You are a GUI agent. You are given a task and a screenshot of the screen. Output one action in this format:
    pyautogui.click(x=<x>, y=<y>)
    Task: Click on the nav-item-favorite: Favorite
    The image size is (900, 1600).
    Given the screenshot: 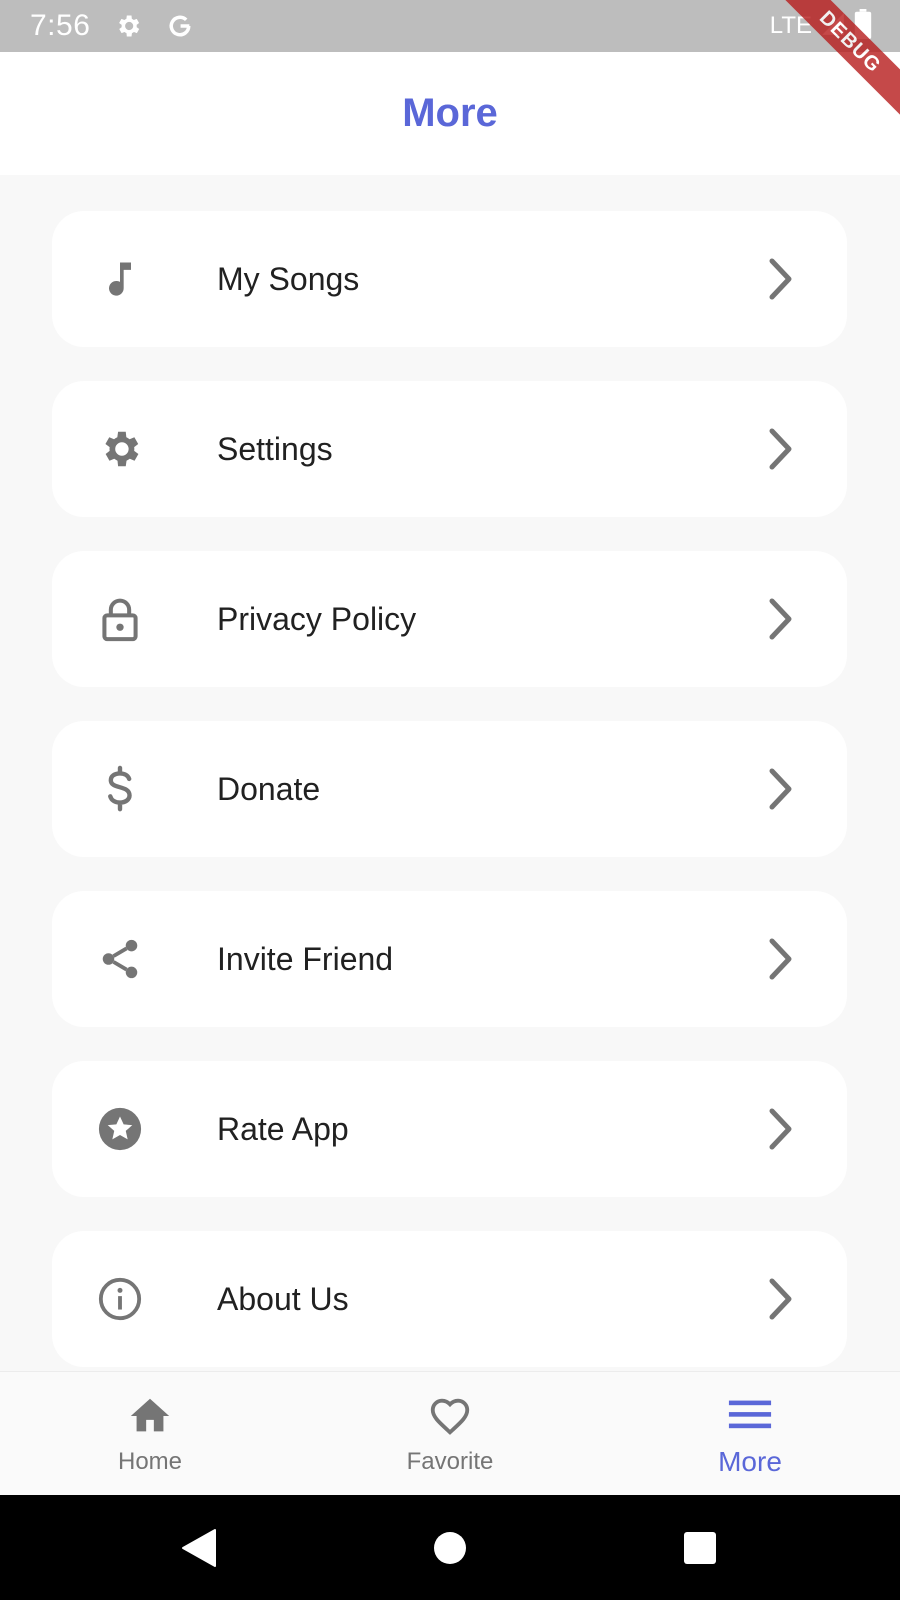 What is the action you would take?
    pyautogui.click(x=450, y=1434)
    